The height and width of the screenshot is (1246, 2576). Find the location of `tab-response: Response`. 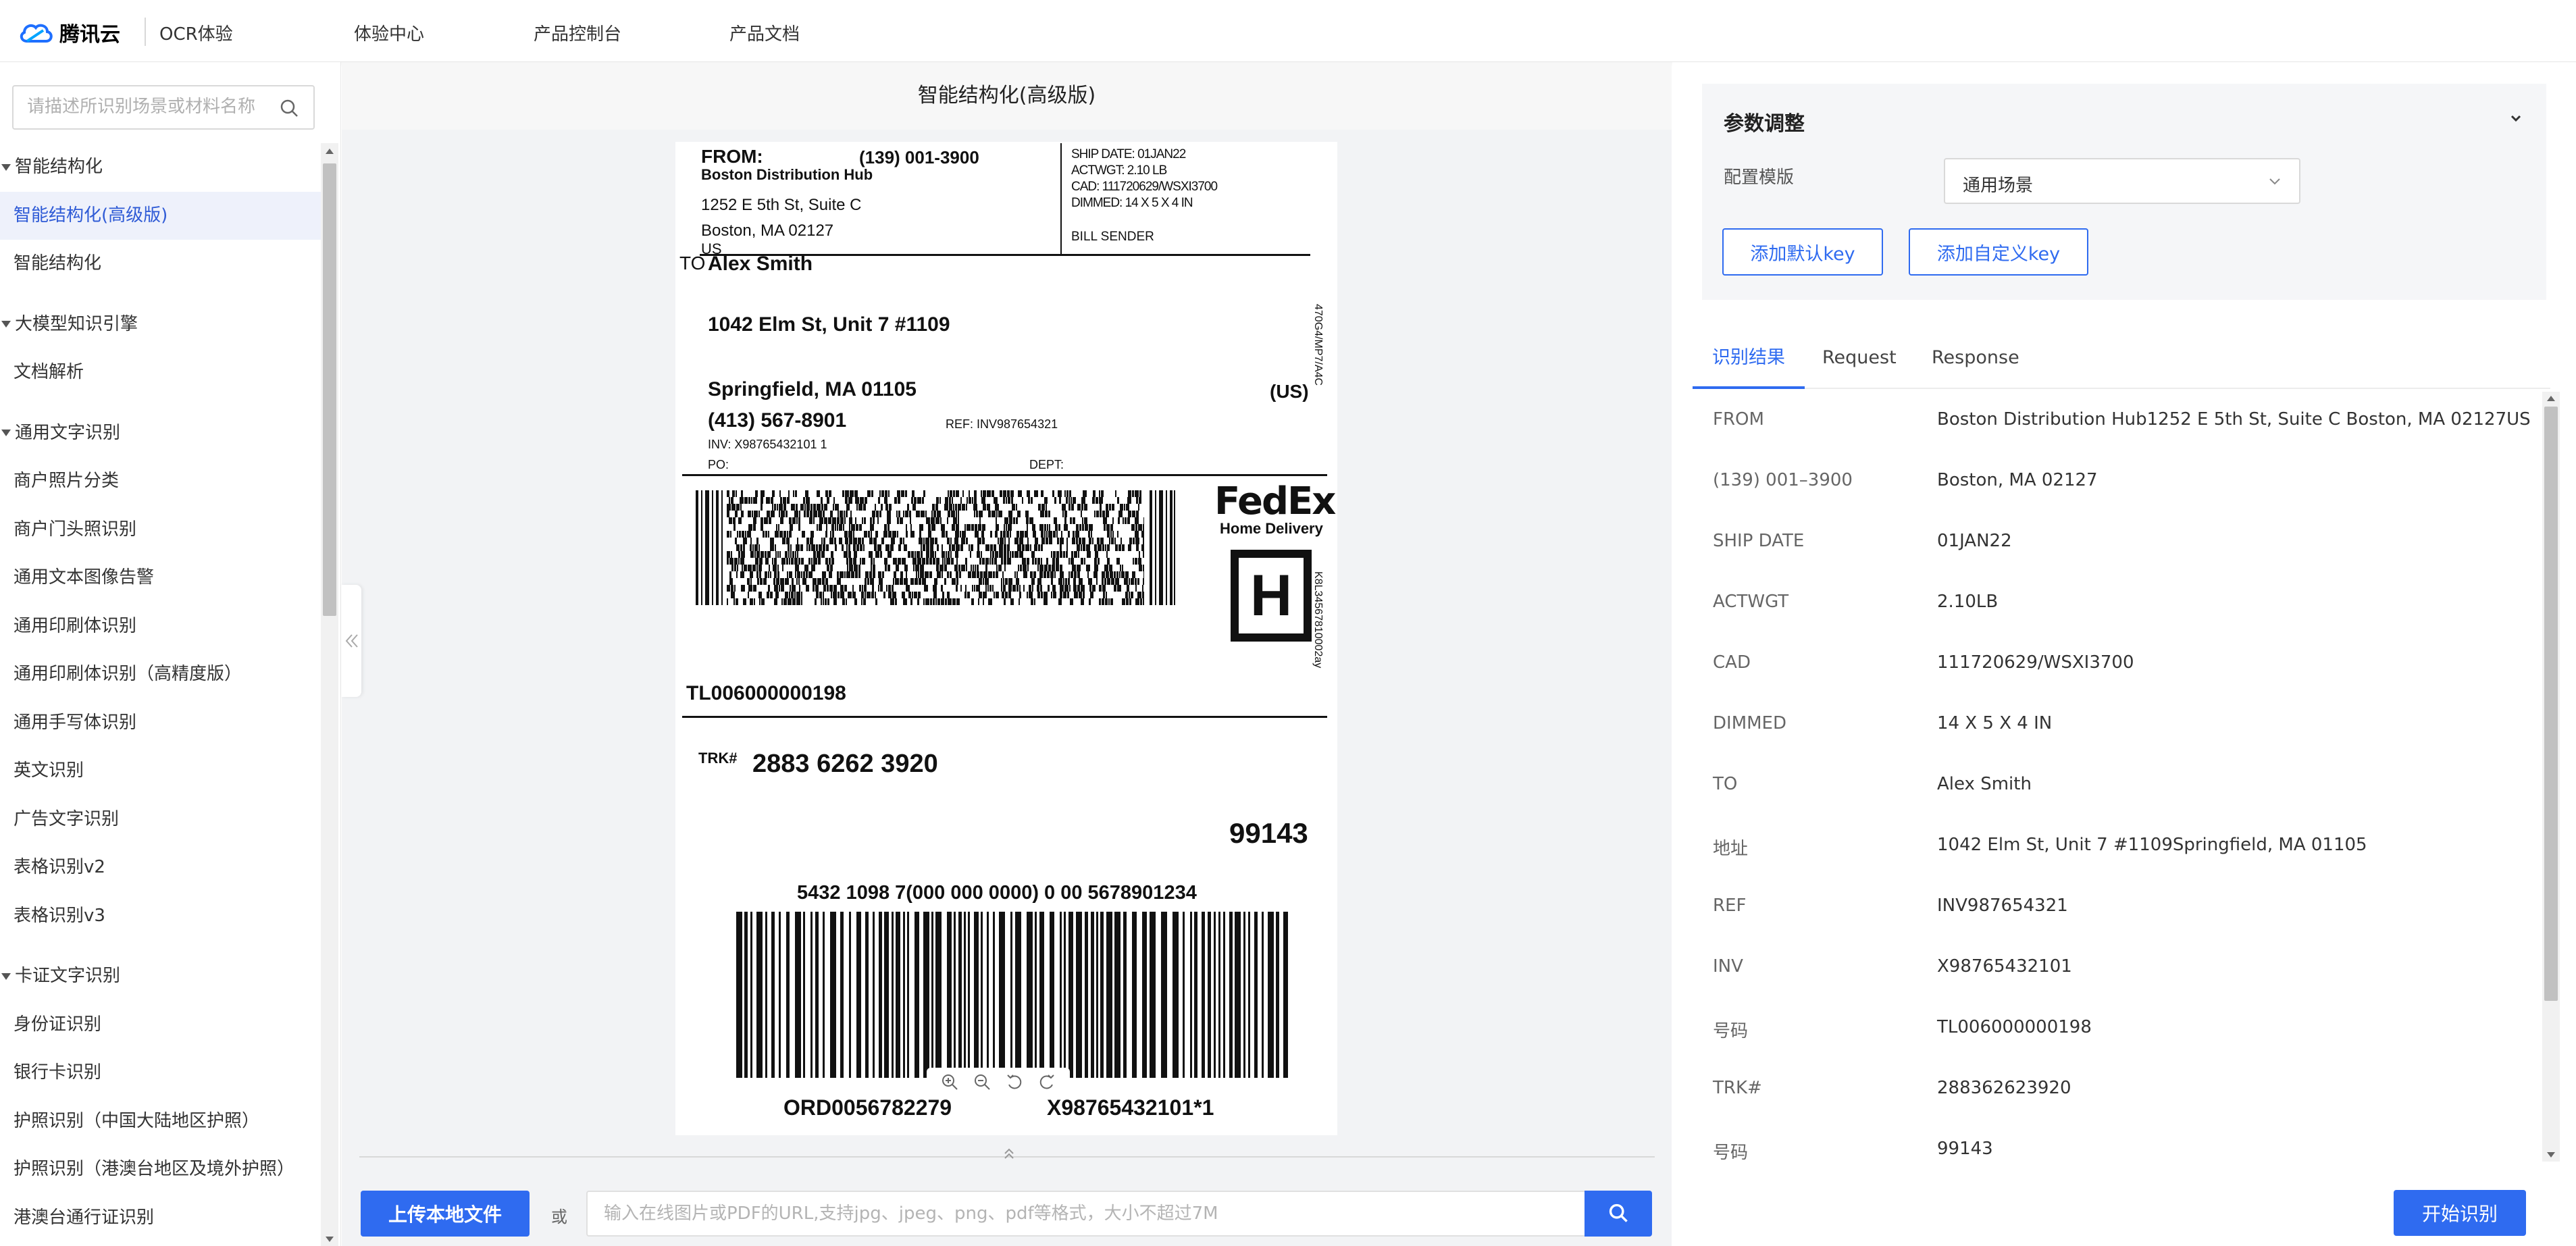

tab-response: Response is located at coordinates (1975, 360).